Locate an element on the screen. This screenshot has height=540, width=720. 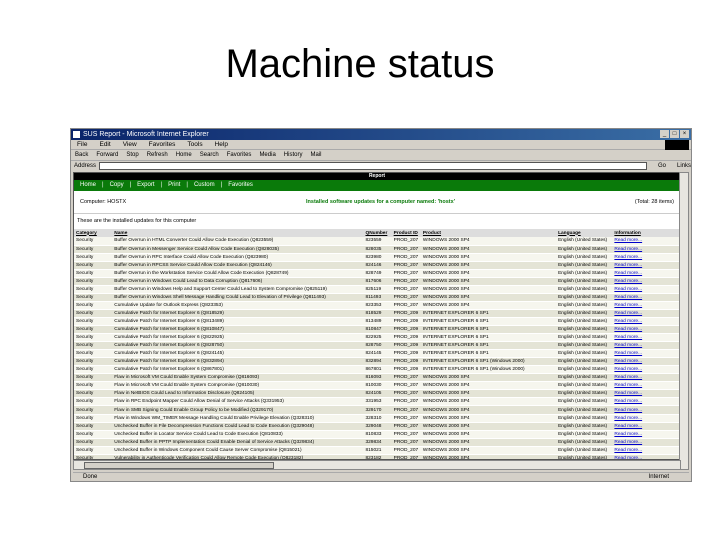
toolbar-media-button: Media is located at coordinates (267, 155).